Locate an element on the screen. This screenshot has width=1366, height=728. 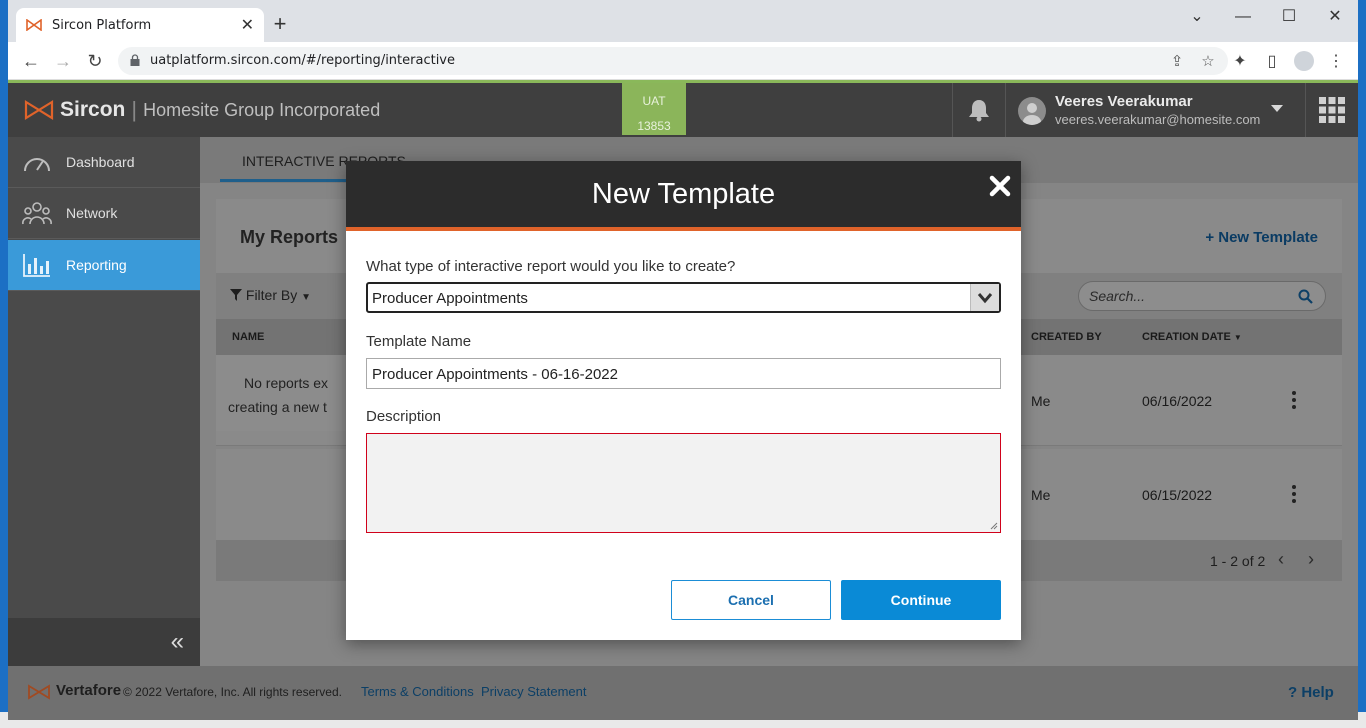
continue-button: Continue is located at coordinates (921, 600).